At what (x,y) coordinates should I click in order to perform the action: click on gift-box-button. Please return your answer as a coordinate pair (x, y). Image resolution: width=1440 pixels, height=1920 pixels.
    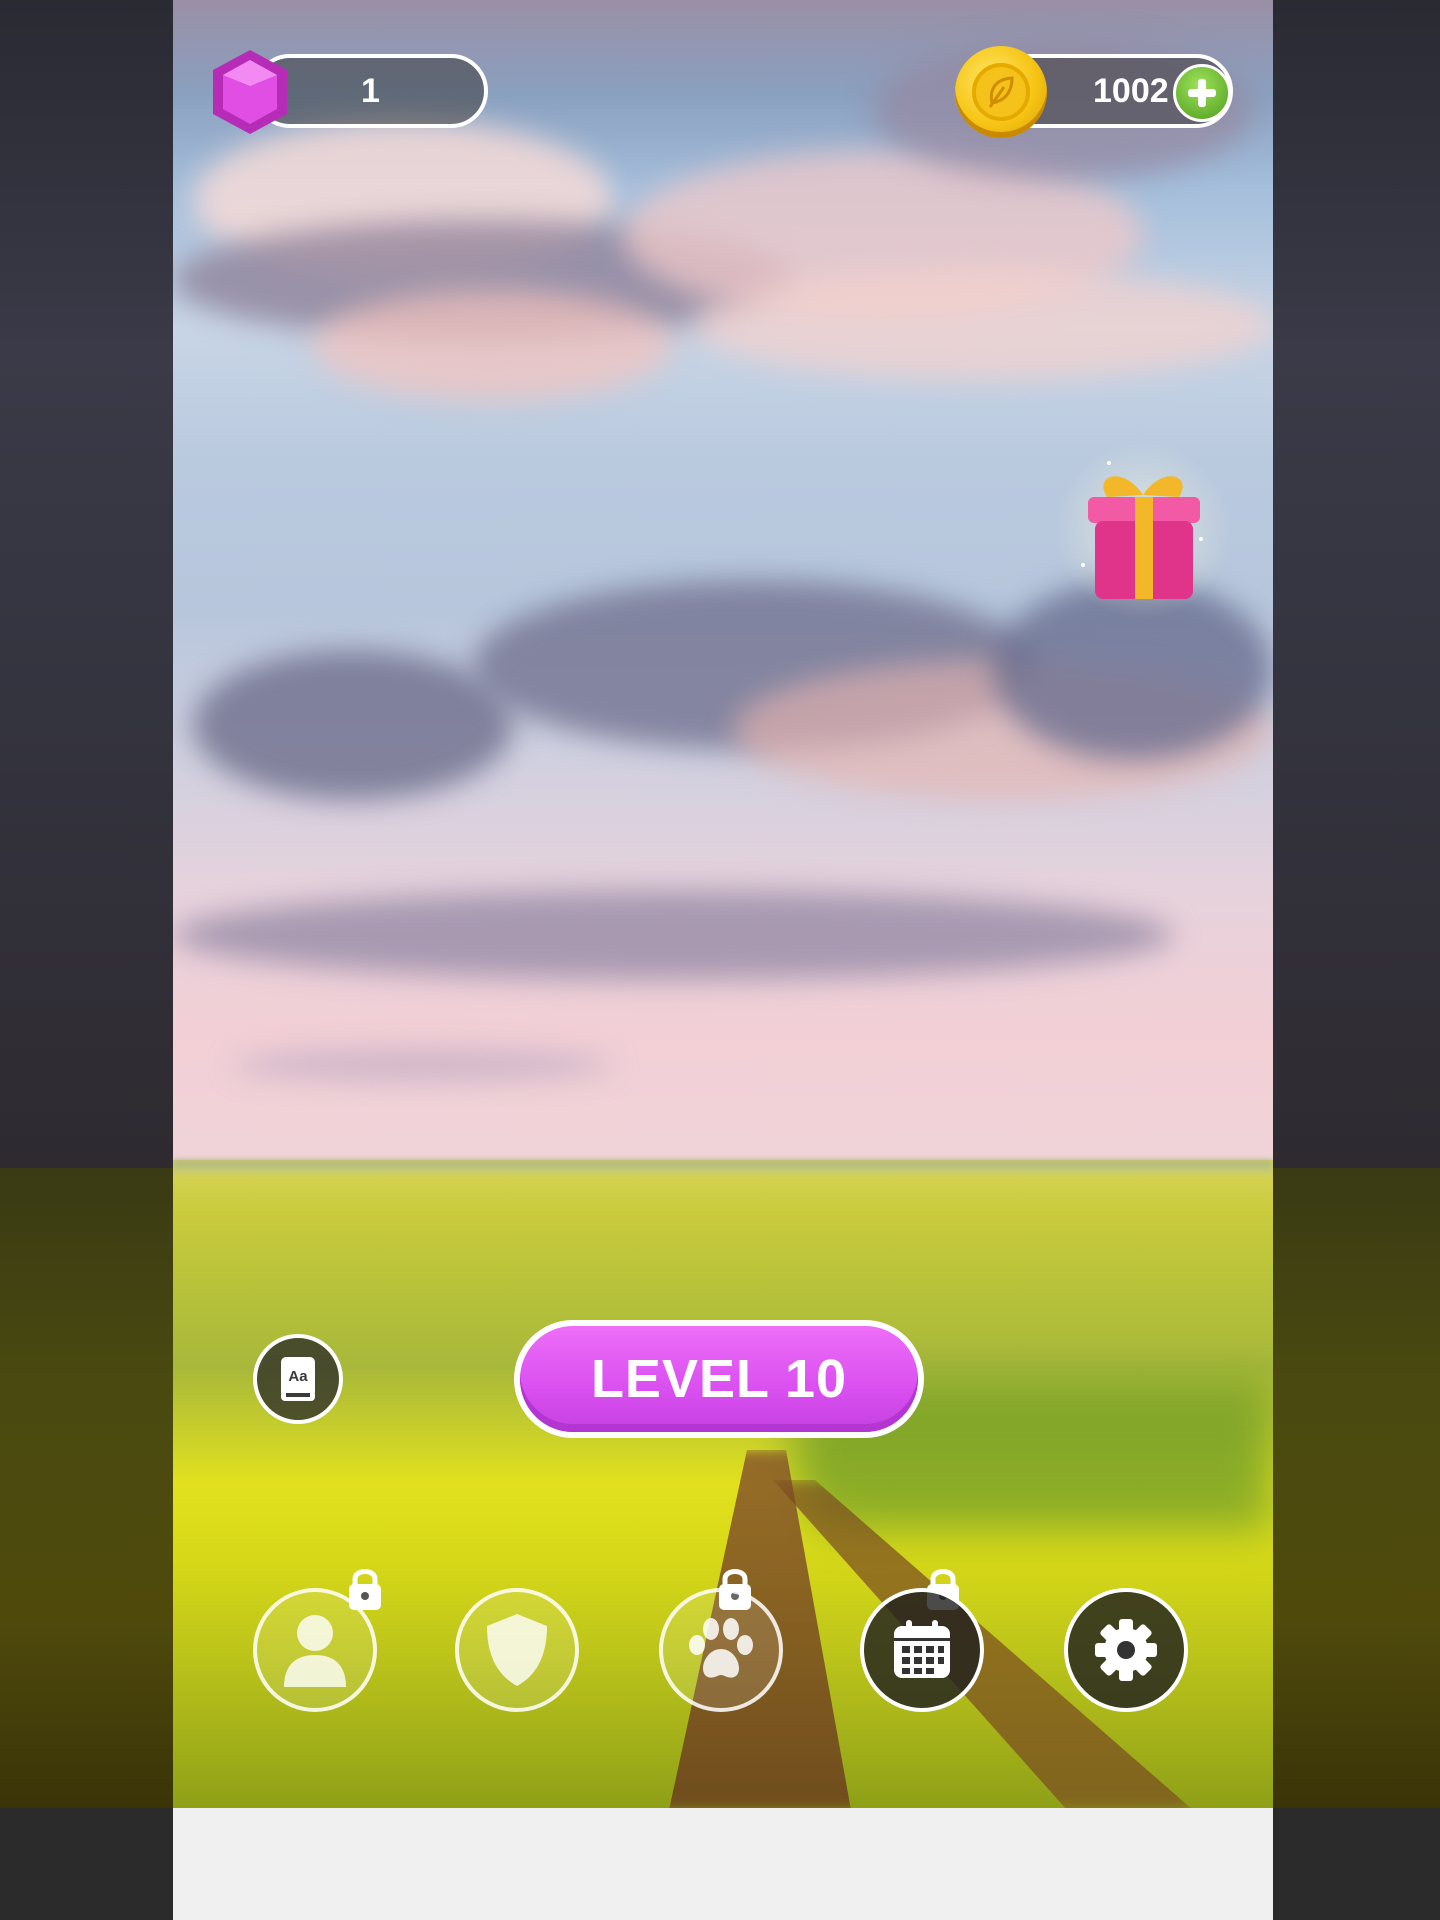
    Looking at the image, I should click on (1143, 535).